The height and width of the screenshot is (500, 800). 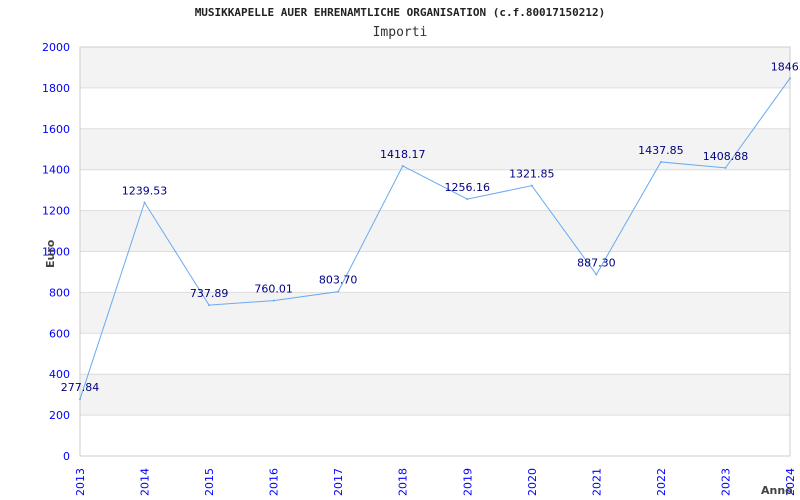 I want to click on data-label: 737.89, so click(x=209, y=293).